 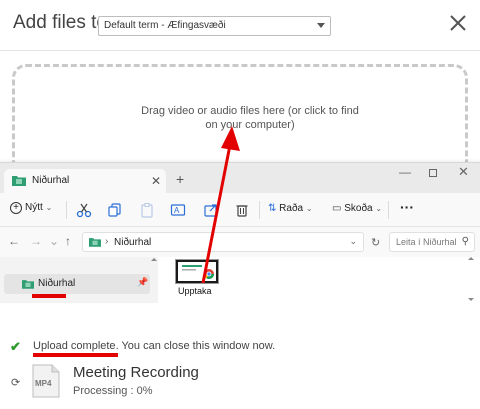 I want to click on upload-status-link: Upload complete, so click(x=74, y=346).